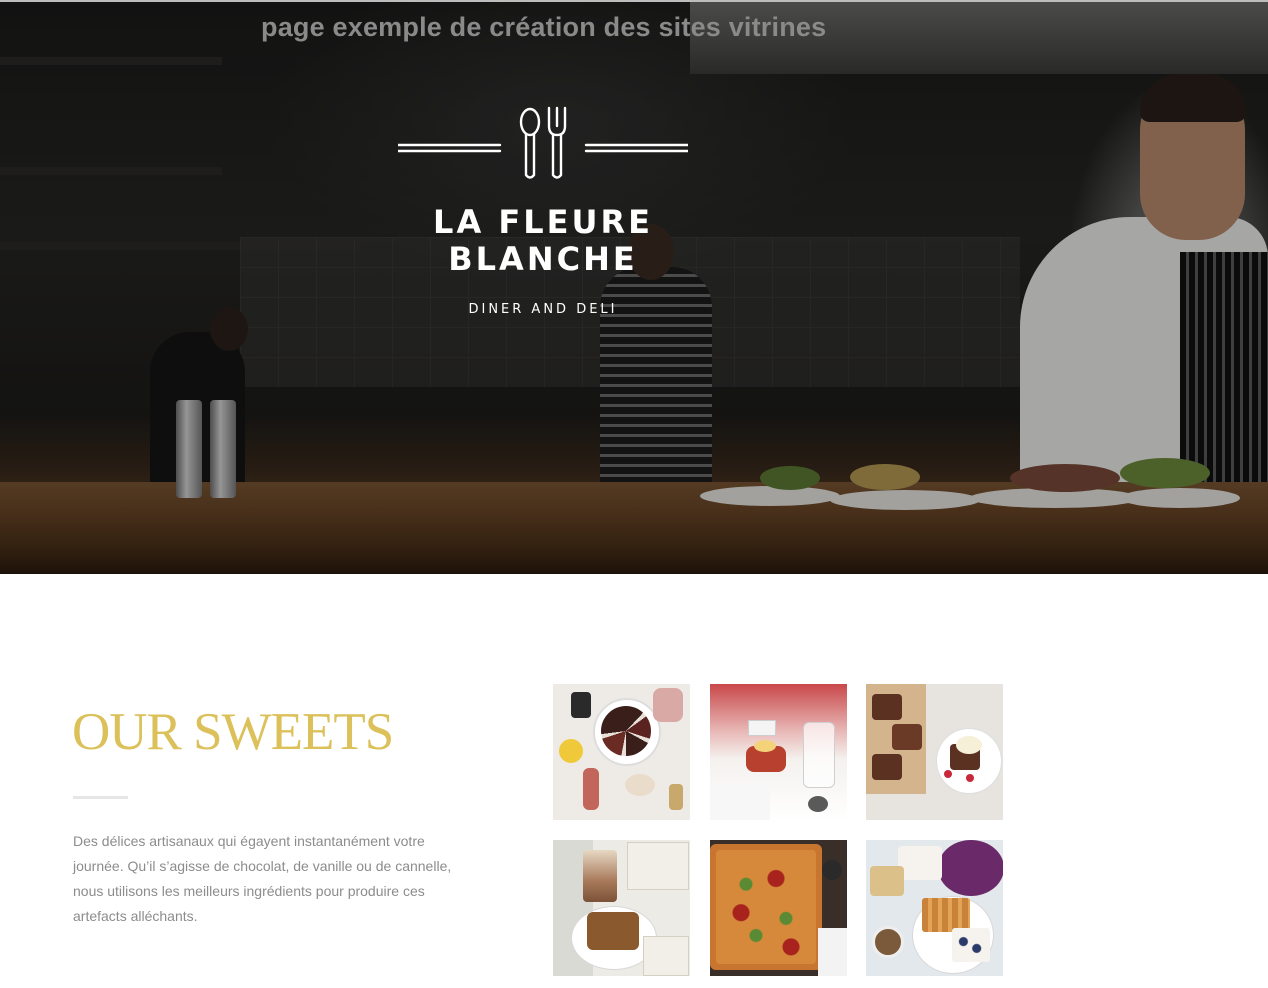  What do you see at coordinates (778, 752) in the screenshot?
I see `gallery-image-plated-dessert` at bounding box center [778, 752].